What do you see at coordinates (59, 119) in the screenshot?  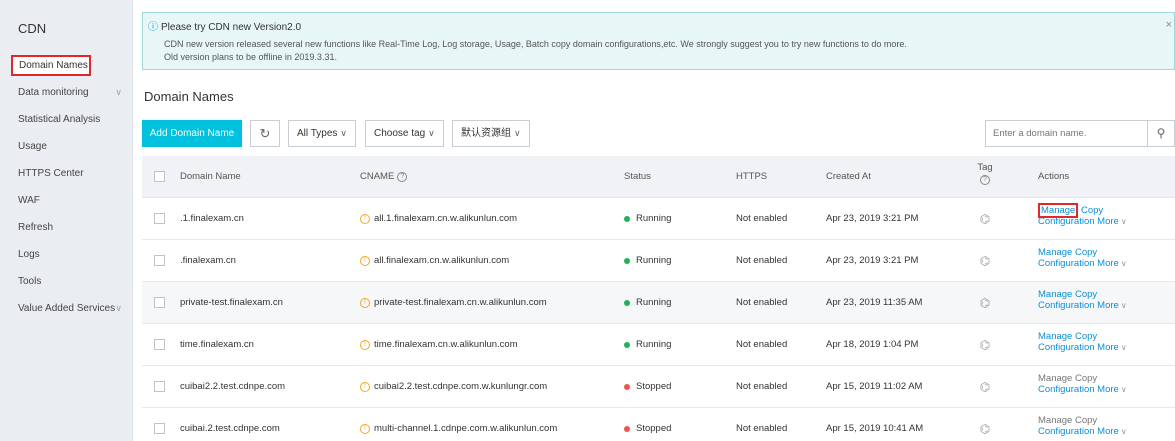 I see `sidebar-item-label: Statistical Analysis` at bounding box center [59, 119].